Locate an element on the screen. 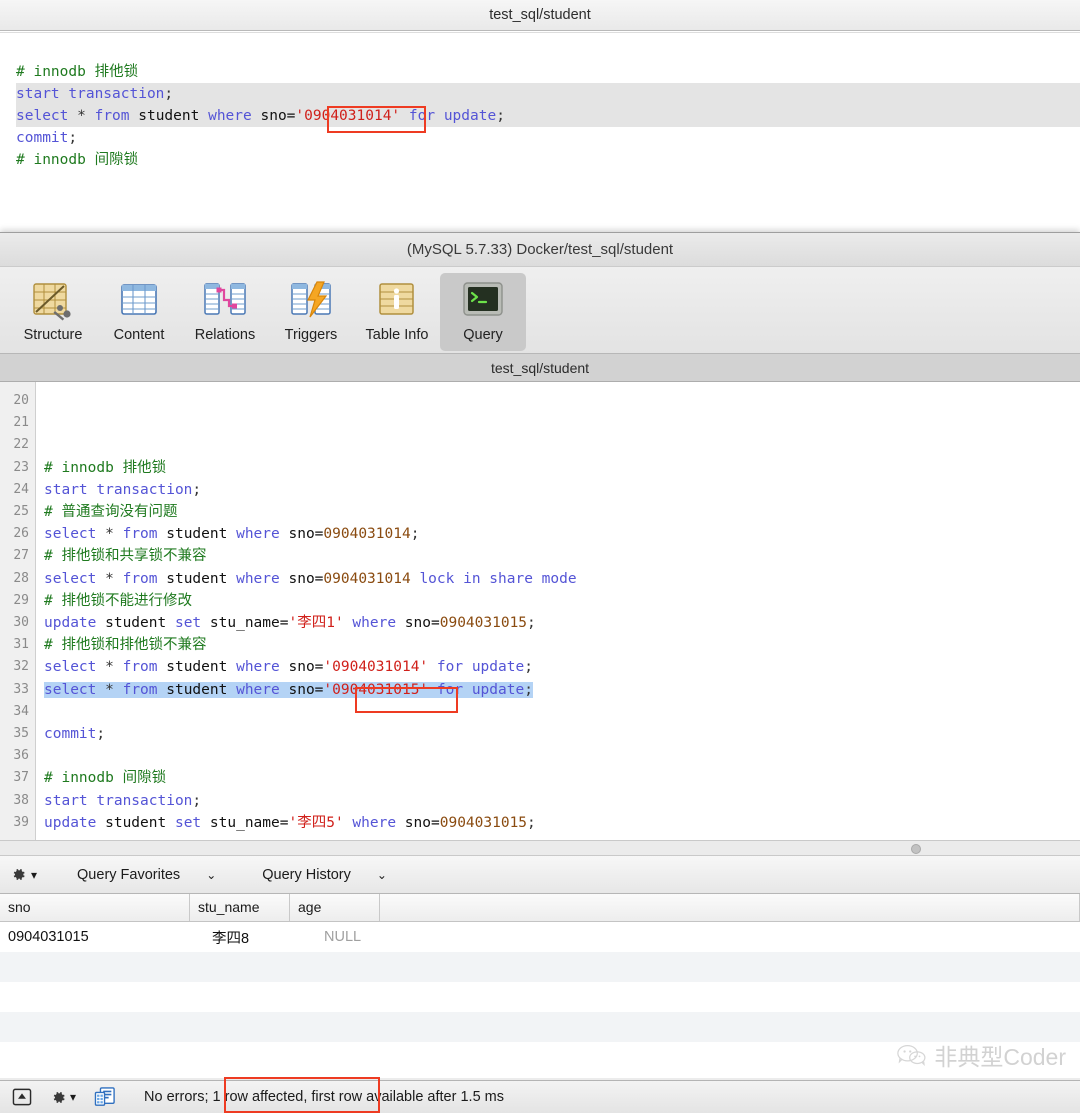  toolbar-item-structure: Structure is located at coordinates (53, 312).